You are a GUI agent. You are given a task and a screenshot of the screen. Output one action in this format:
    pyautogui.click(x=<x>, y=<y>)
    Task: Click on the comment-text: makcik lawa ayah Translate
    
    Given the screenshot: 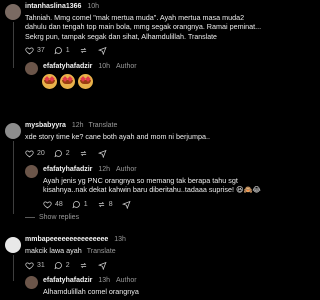 What is the action you would take?
    pyautogui.click(x=70, y=250)
    